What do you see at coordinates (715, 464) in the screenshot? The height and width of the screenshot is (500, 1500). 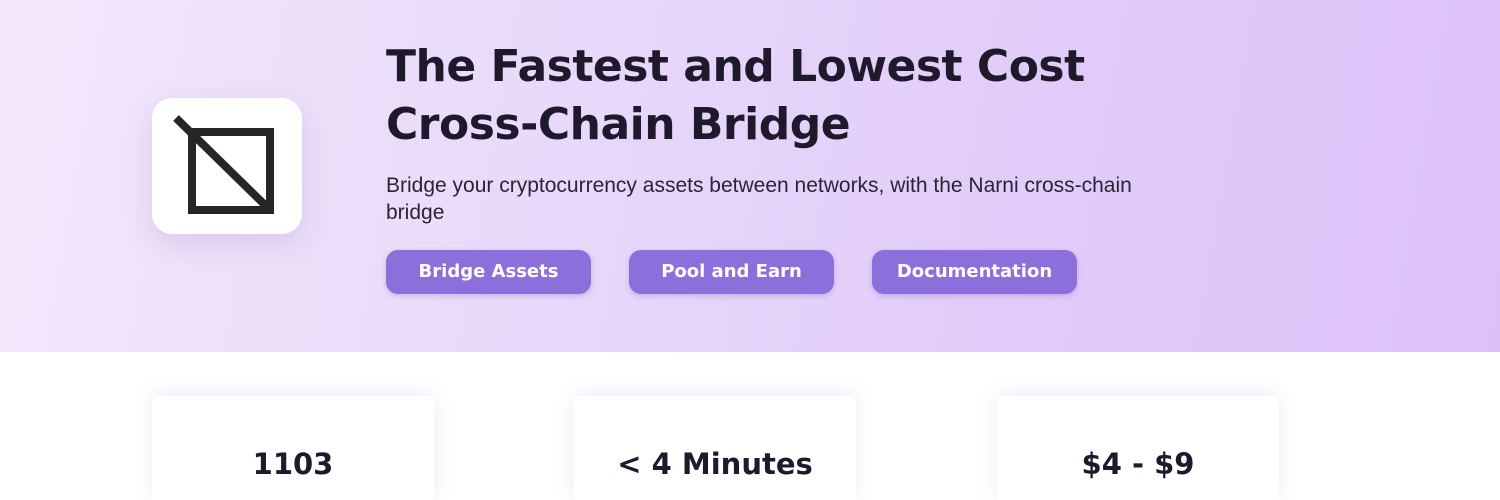 I see `stat-value: < 4 Minutes` at bounding box center [715, 464].